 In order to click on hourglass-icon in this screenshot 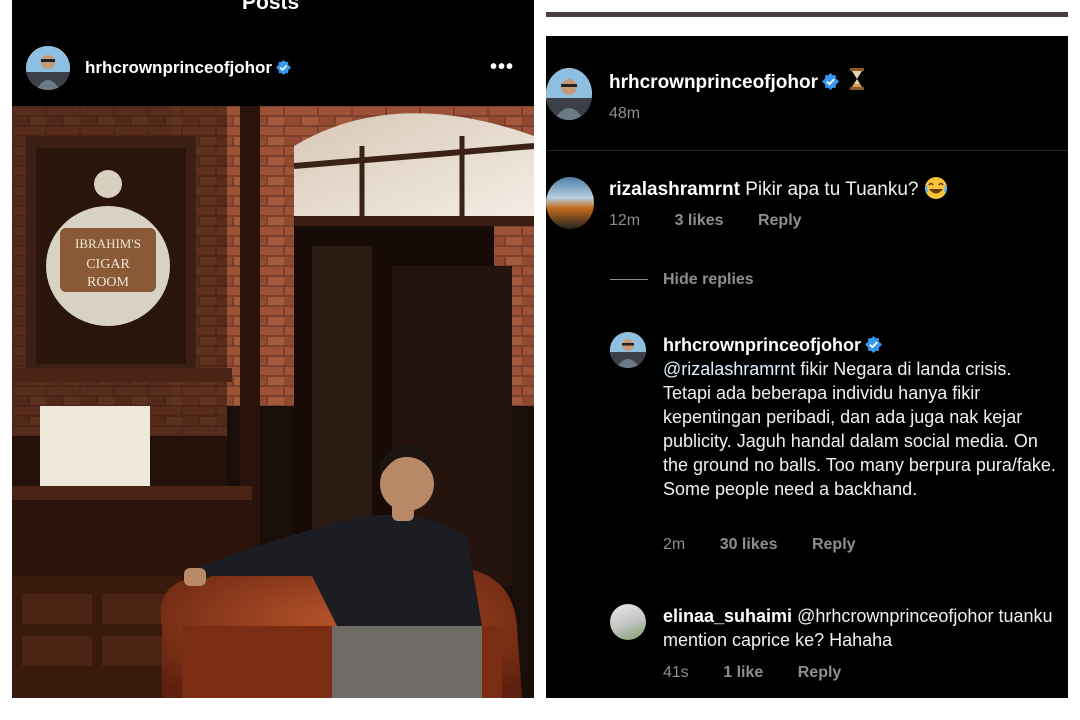, I will do `click(857, 79)`.